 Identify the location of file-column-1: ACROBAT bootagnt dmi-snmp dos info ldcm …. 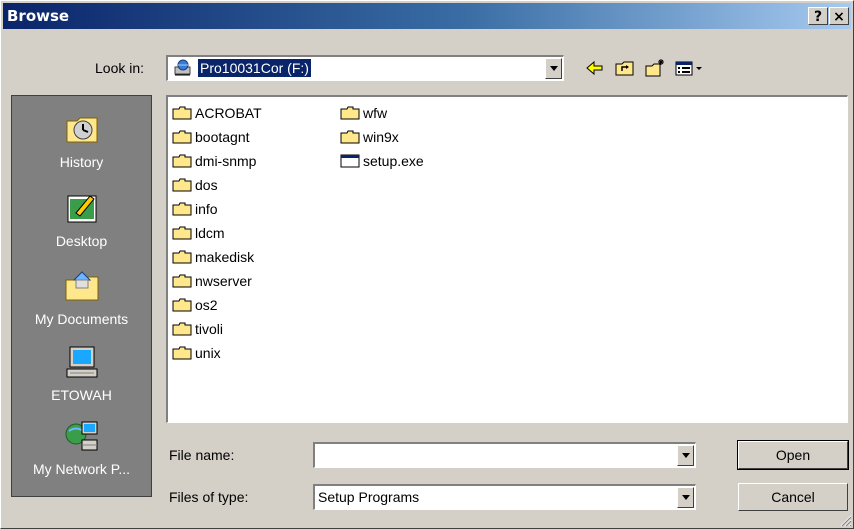
(217, 233).